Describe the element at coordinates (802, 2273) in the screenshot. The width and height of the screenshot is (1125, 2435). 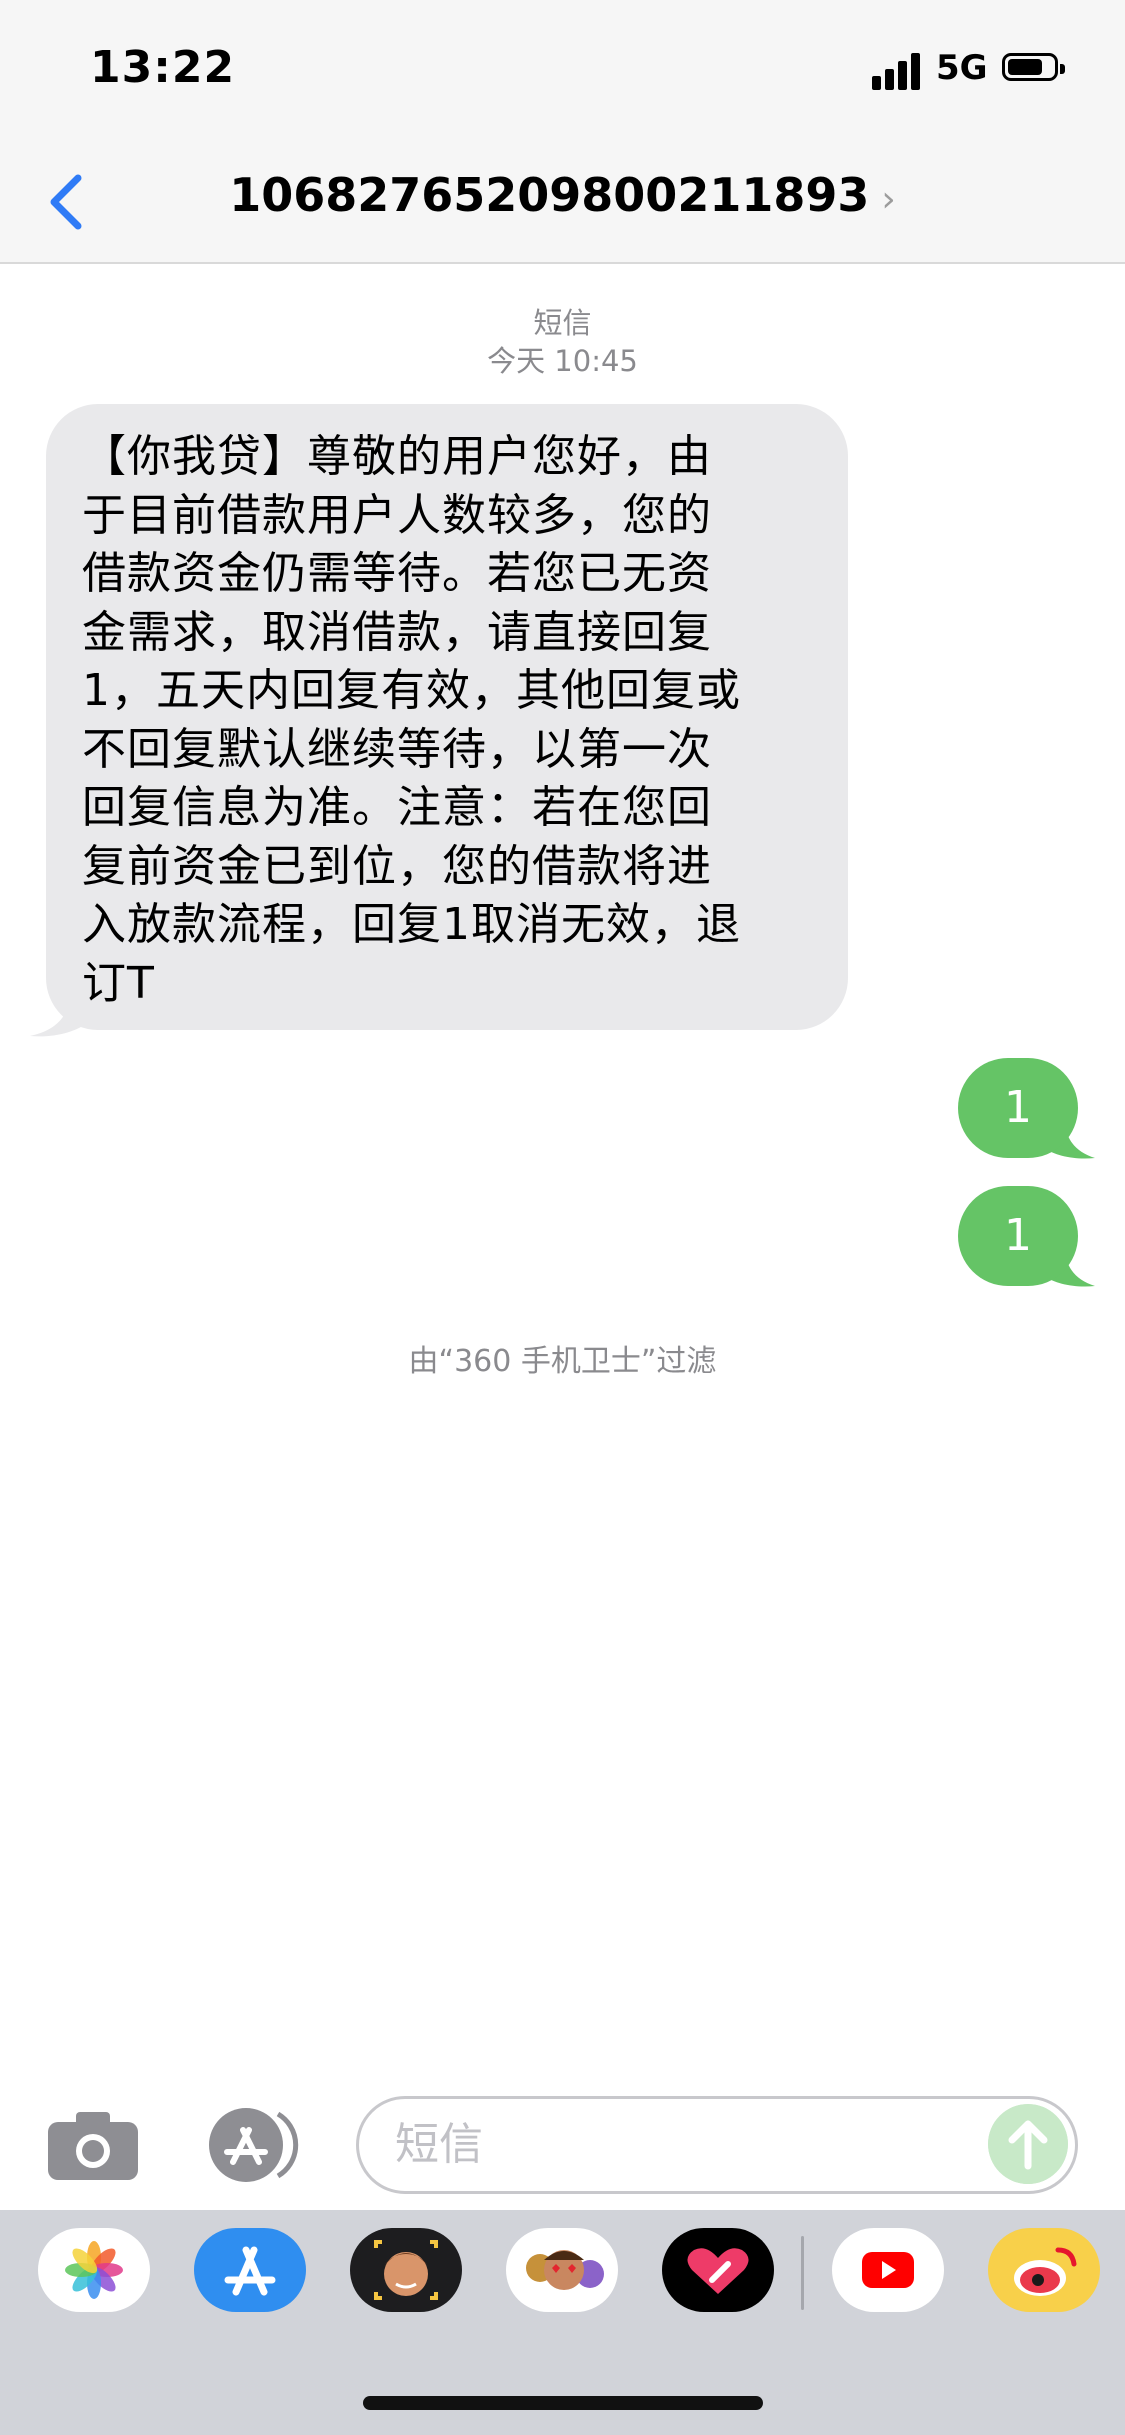
I see `dock-divider` at that location.